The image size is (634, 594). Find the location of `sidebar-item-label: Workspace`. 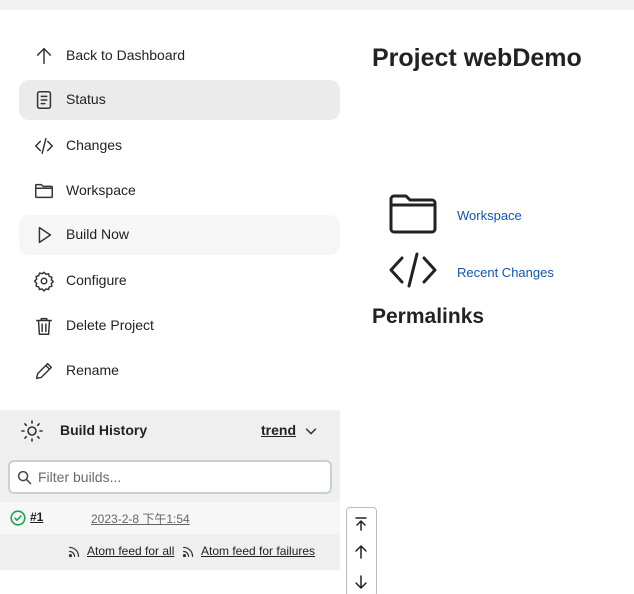

sidebar-item-label: Workspace is located at coordinates (101, 190).